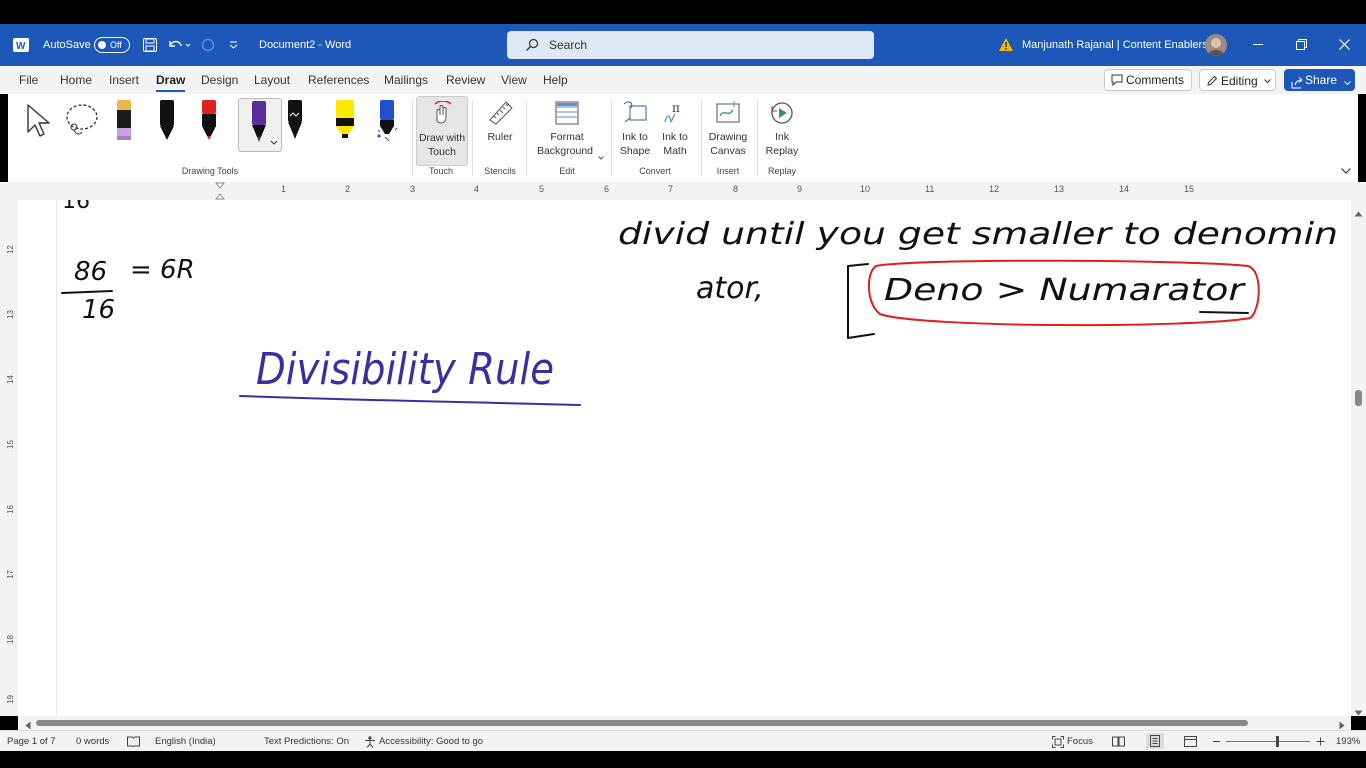  I want to click on ink-replay-icon, so click(782, 114).